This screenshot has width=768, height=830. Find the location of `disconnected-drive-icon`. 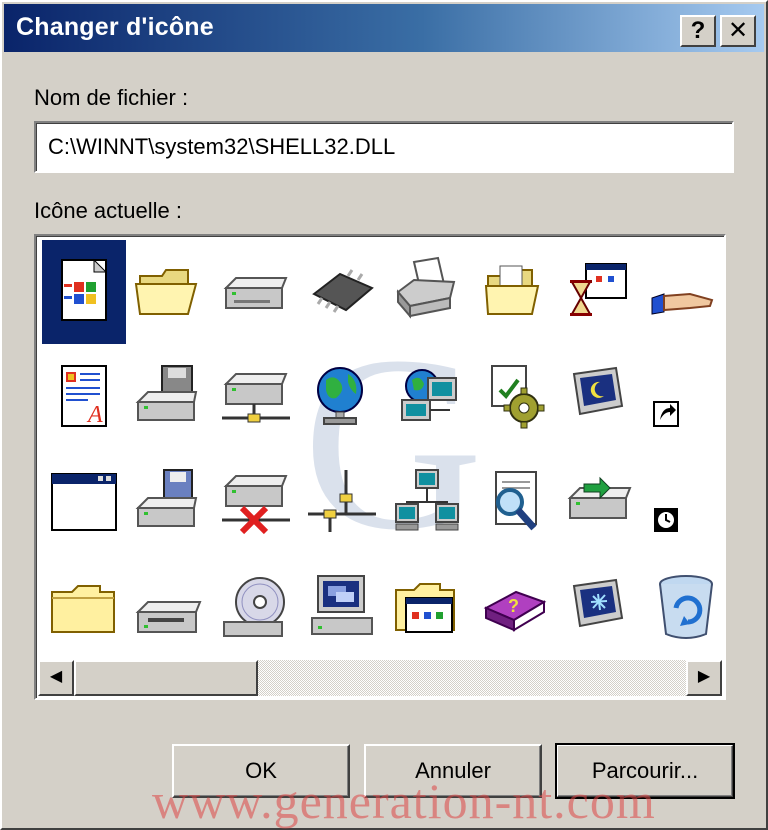

disconnected-drive-icon is located at coordinates (256, 505).